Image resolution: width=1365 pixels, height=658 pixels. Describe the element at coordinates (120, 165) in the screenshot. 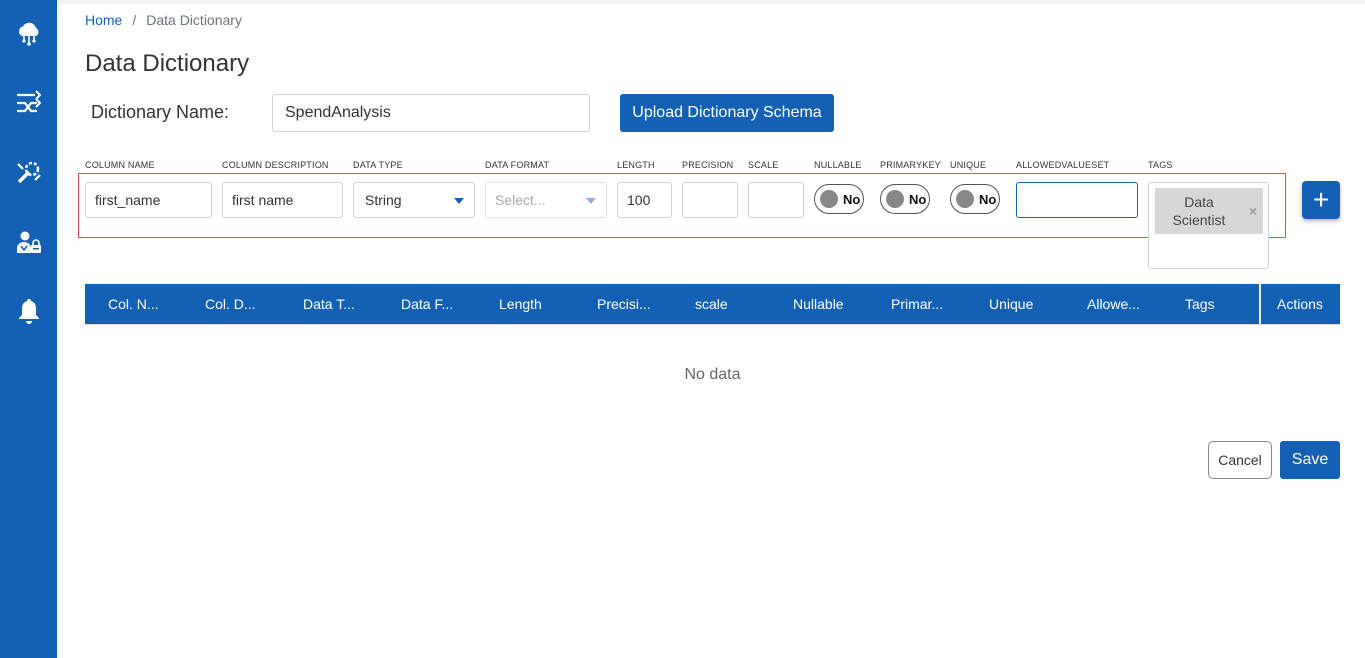

I see `column-name-label: COLUMN NAME` at that location.